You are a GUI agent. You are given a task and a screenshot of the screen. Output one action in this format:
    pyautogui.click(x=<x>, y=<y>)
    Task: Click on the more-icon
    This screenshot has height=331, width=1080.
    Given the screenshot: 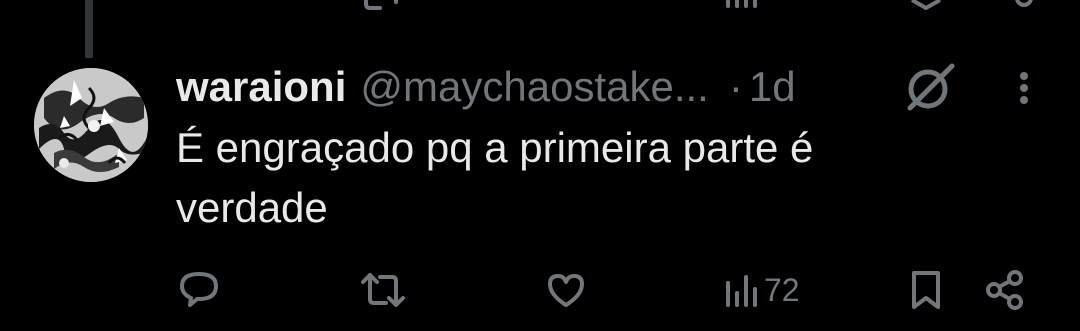 What is the action you would take?
    pyautogui.click(x=1024, y=88)
    